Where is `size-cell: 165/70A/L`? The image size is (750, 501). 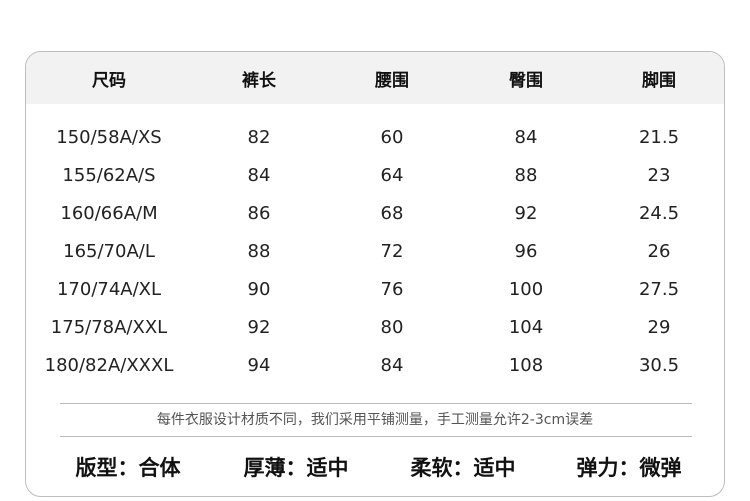
size-cell: 165/70A/L is located at coordinates (109, 251).